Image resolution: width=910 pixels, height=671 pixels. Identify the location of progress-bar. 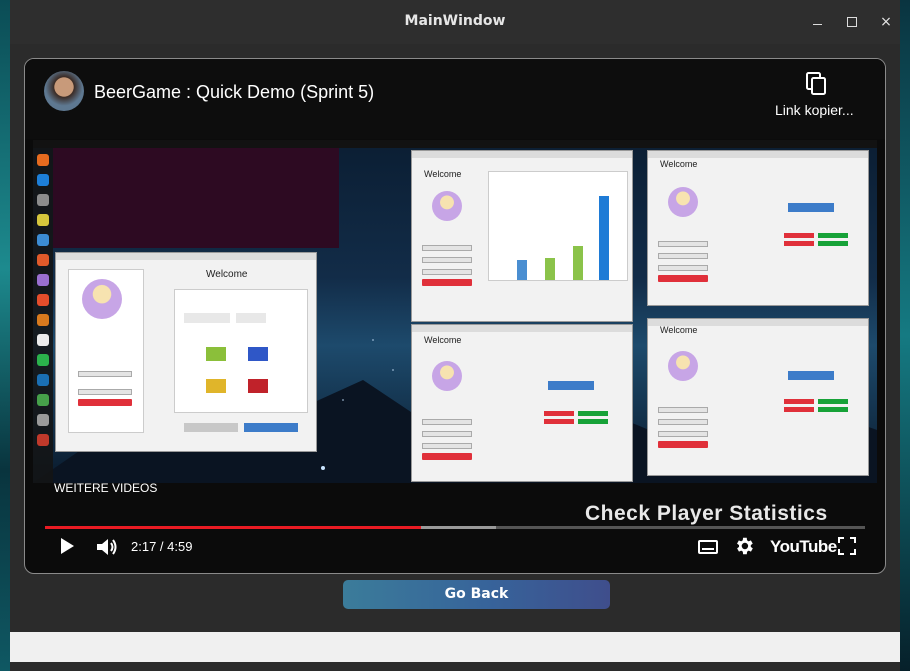
(455, 527).